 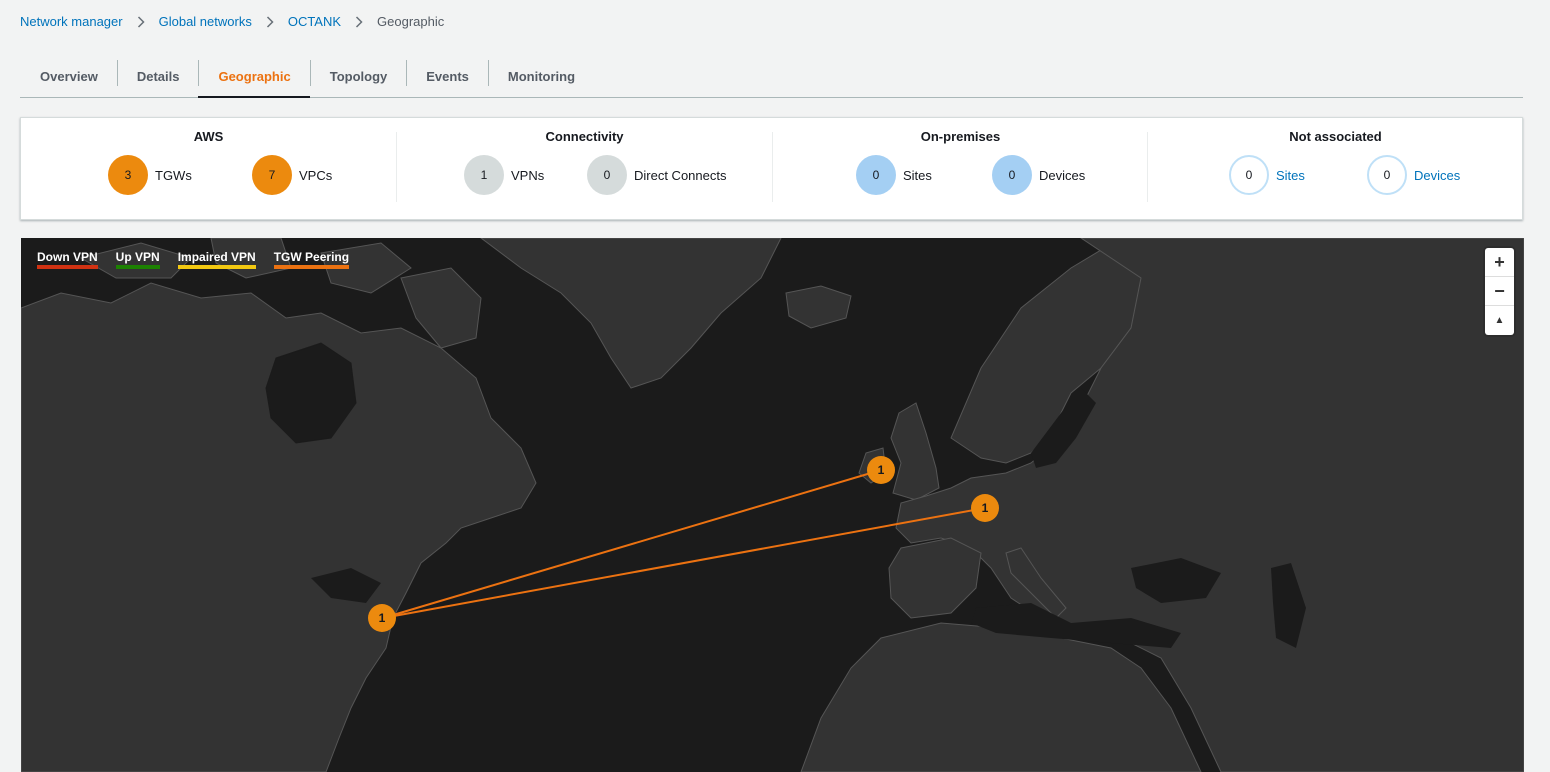 What do you see at coordinates (1249, 175) in the screenshot?
I see `not-associated-sites-count-badge: 0` at bounding box center [1249, 175].